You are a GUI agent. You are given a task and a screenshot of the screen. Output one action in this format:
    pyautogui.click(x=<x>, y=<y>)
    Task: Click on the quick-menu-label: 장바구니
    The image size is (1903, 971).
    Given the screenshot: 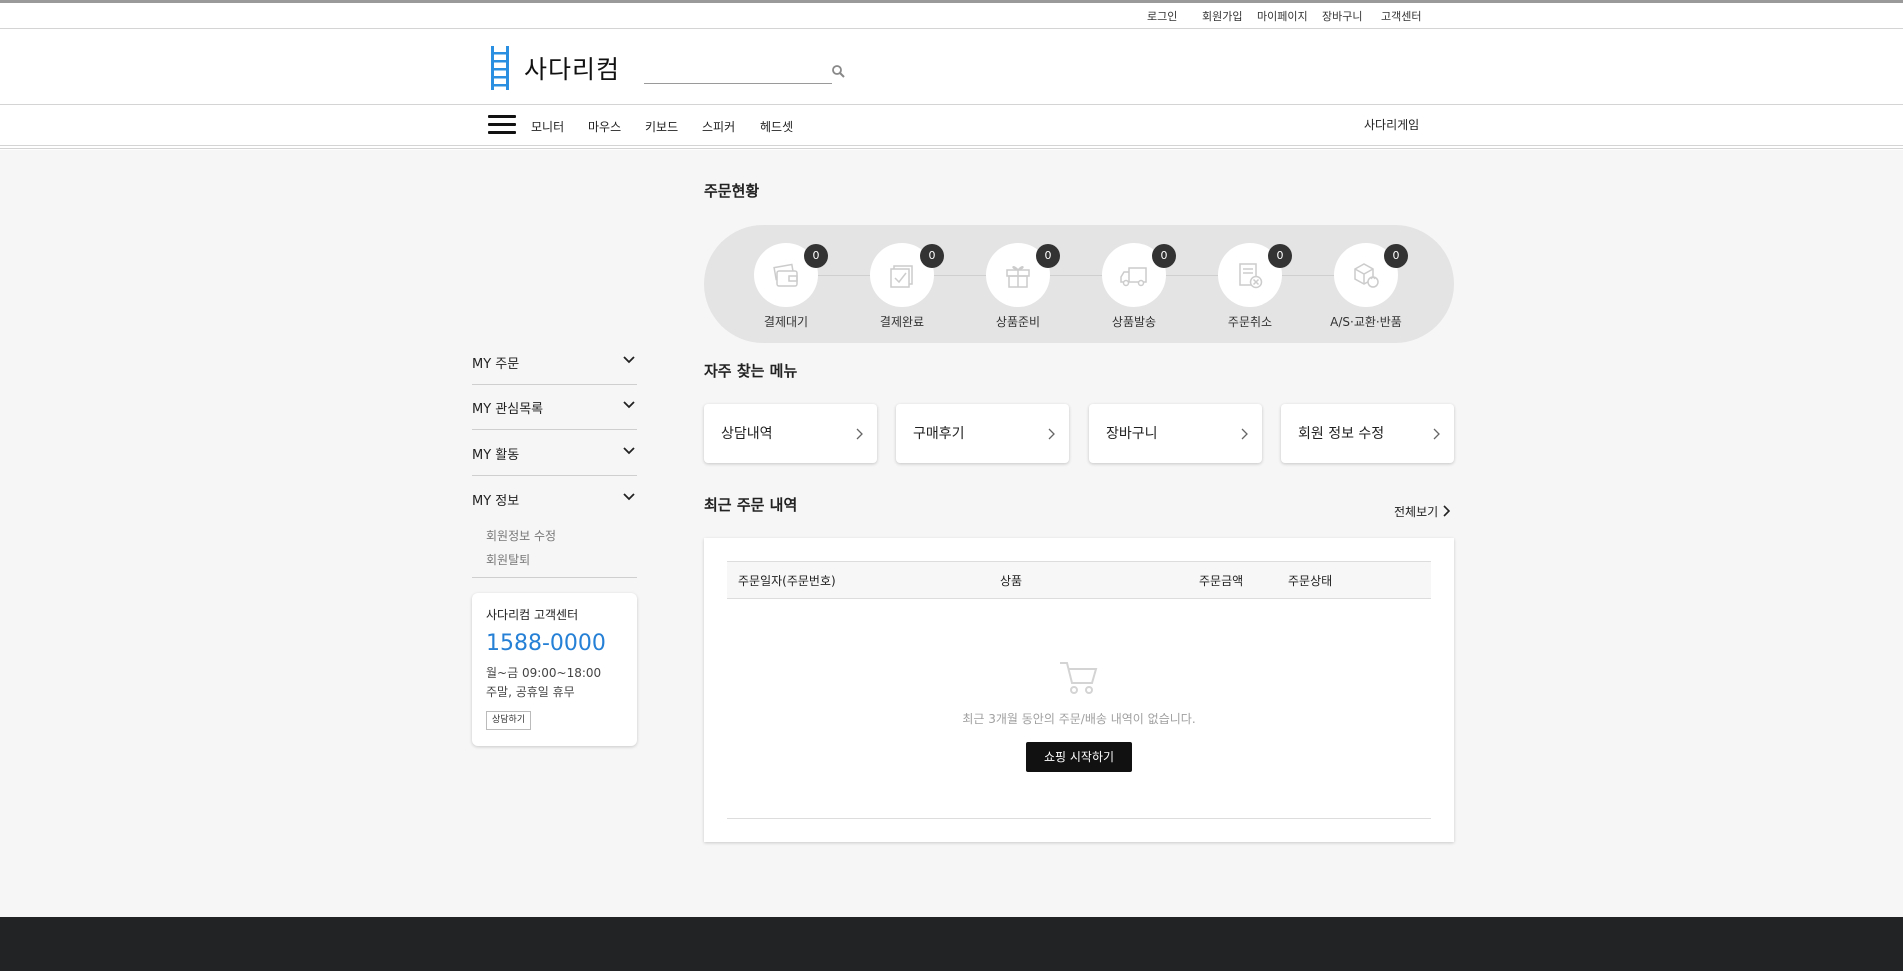 What is the action you would take?
    pyautogui.click(x=1132, y=434)
    